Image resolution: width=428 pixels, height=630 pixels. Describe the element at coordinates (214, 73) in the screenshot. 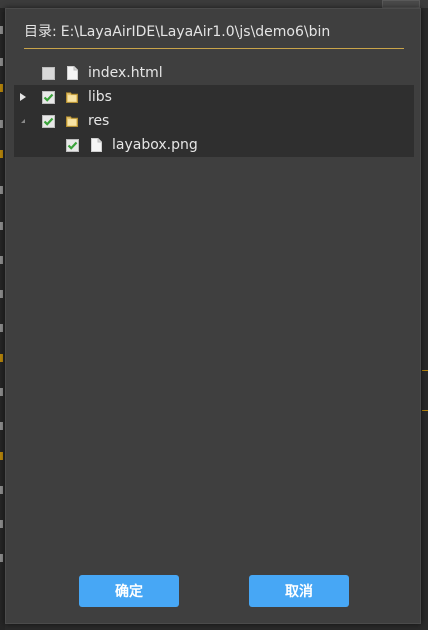

I see `tree-row-index-html: index.html` at that location.